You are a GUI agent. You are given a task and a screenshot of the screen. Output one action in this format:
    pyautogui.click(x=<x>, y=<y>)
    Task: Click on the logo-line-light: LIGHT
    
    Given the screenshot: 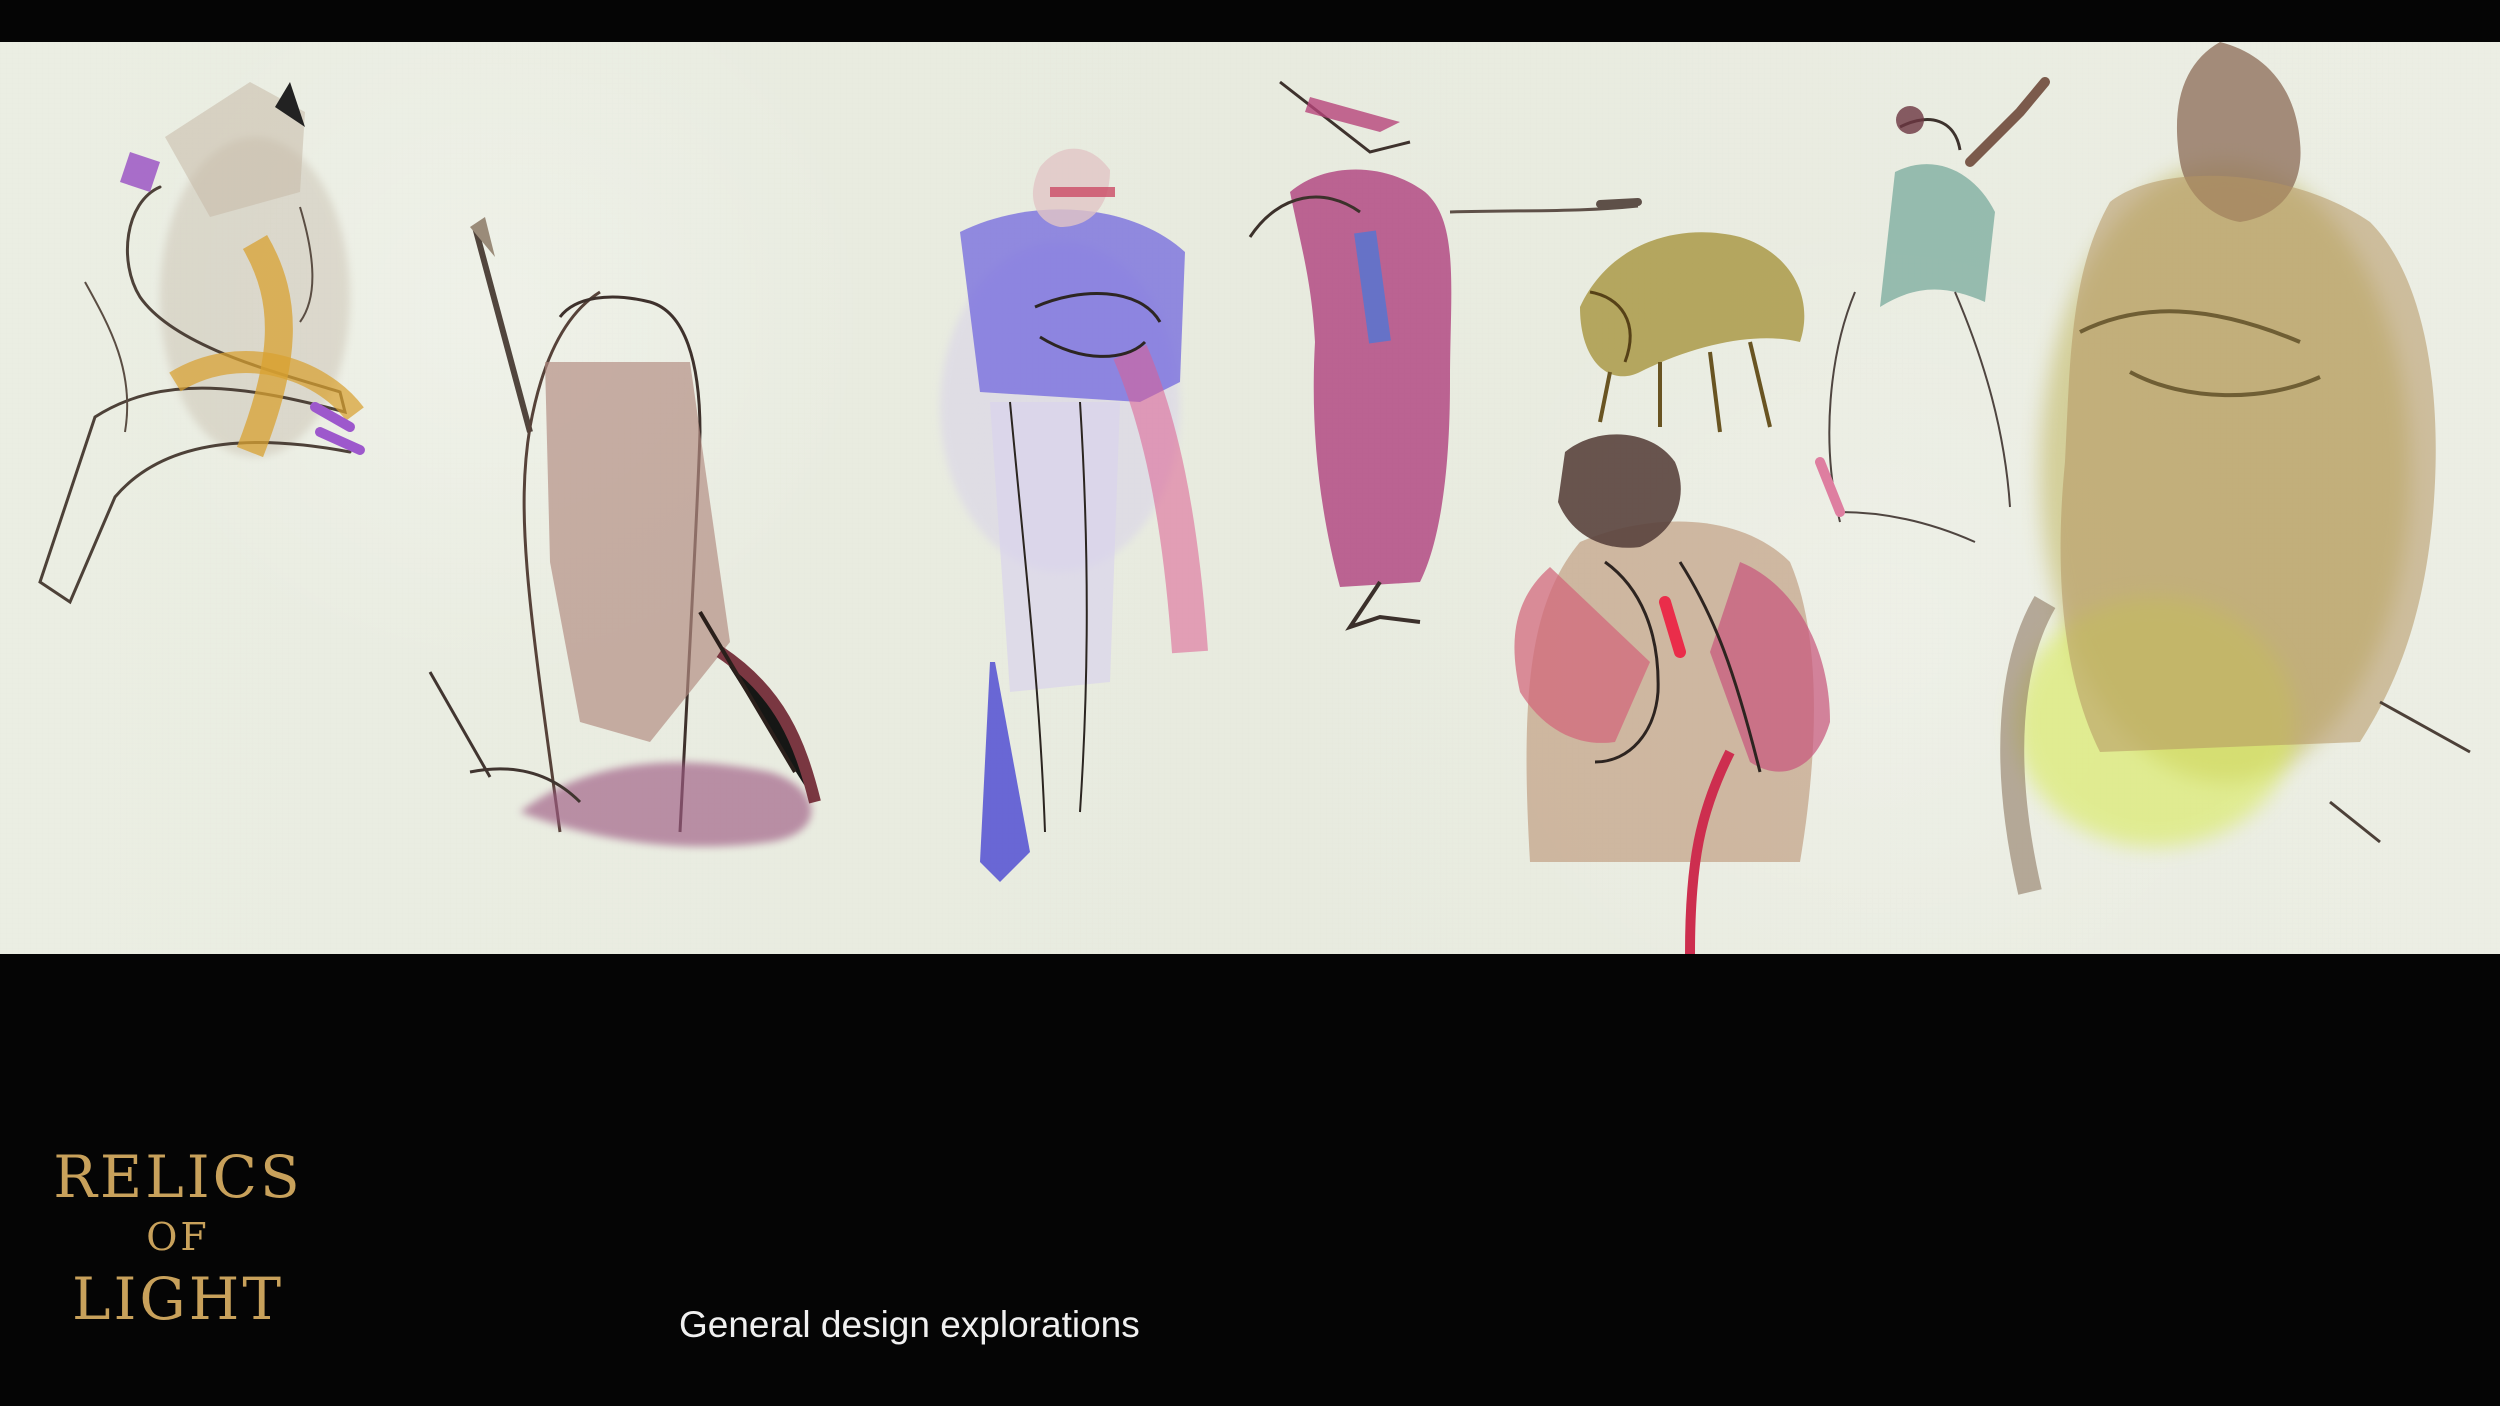 What is the action you would take?
    pyautogui.click(x=178, y=1299)
    